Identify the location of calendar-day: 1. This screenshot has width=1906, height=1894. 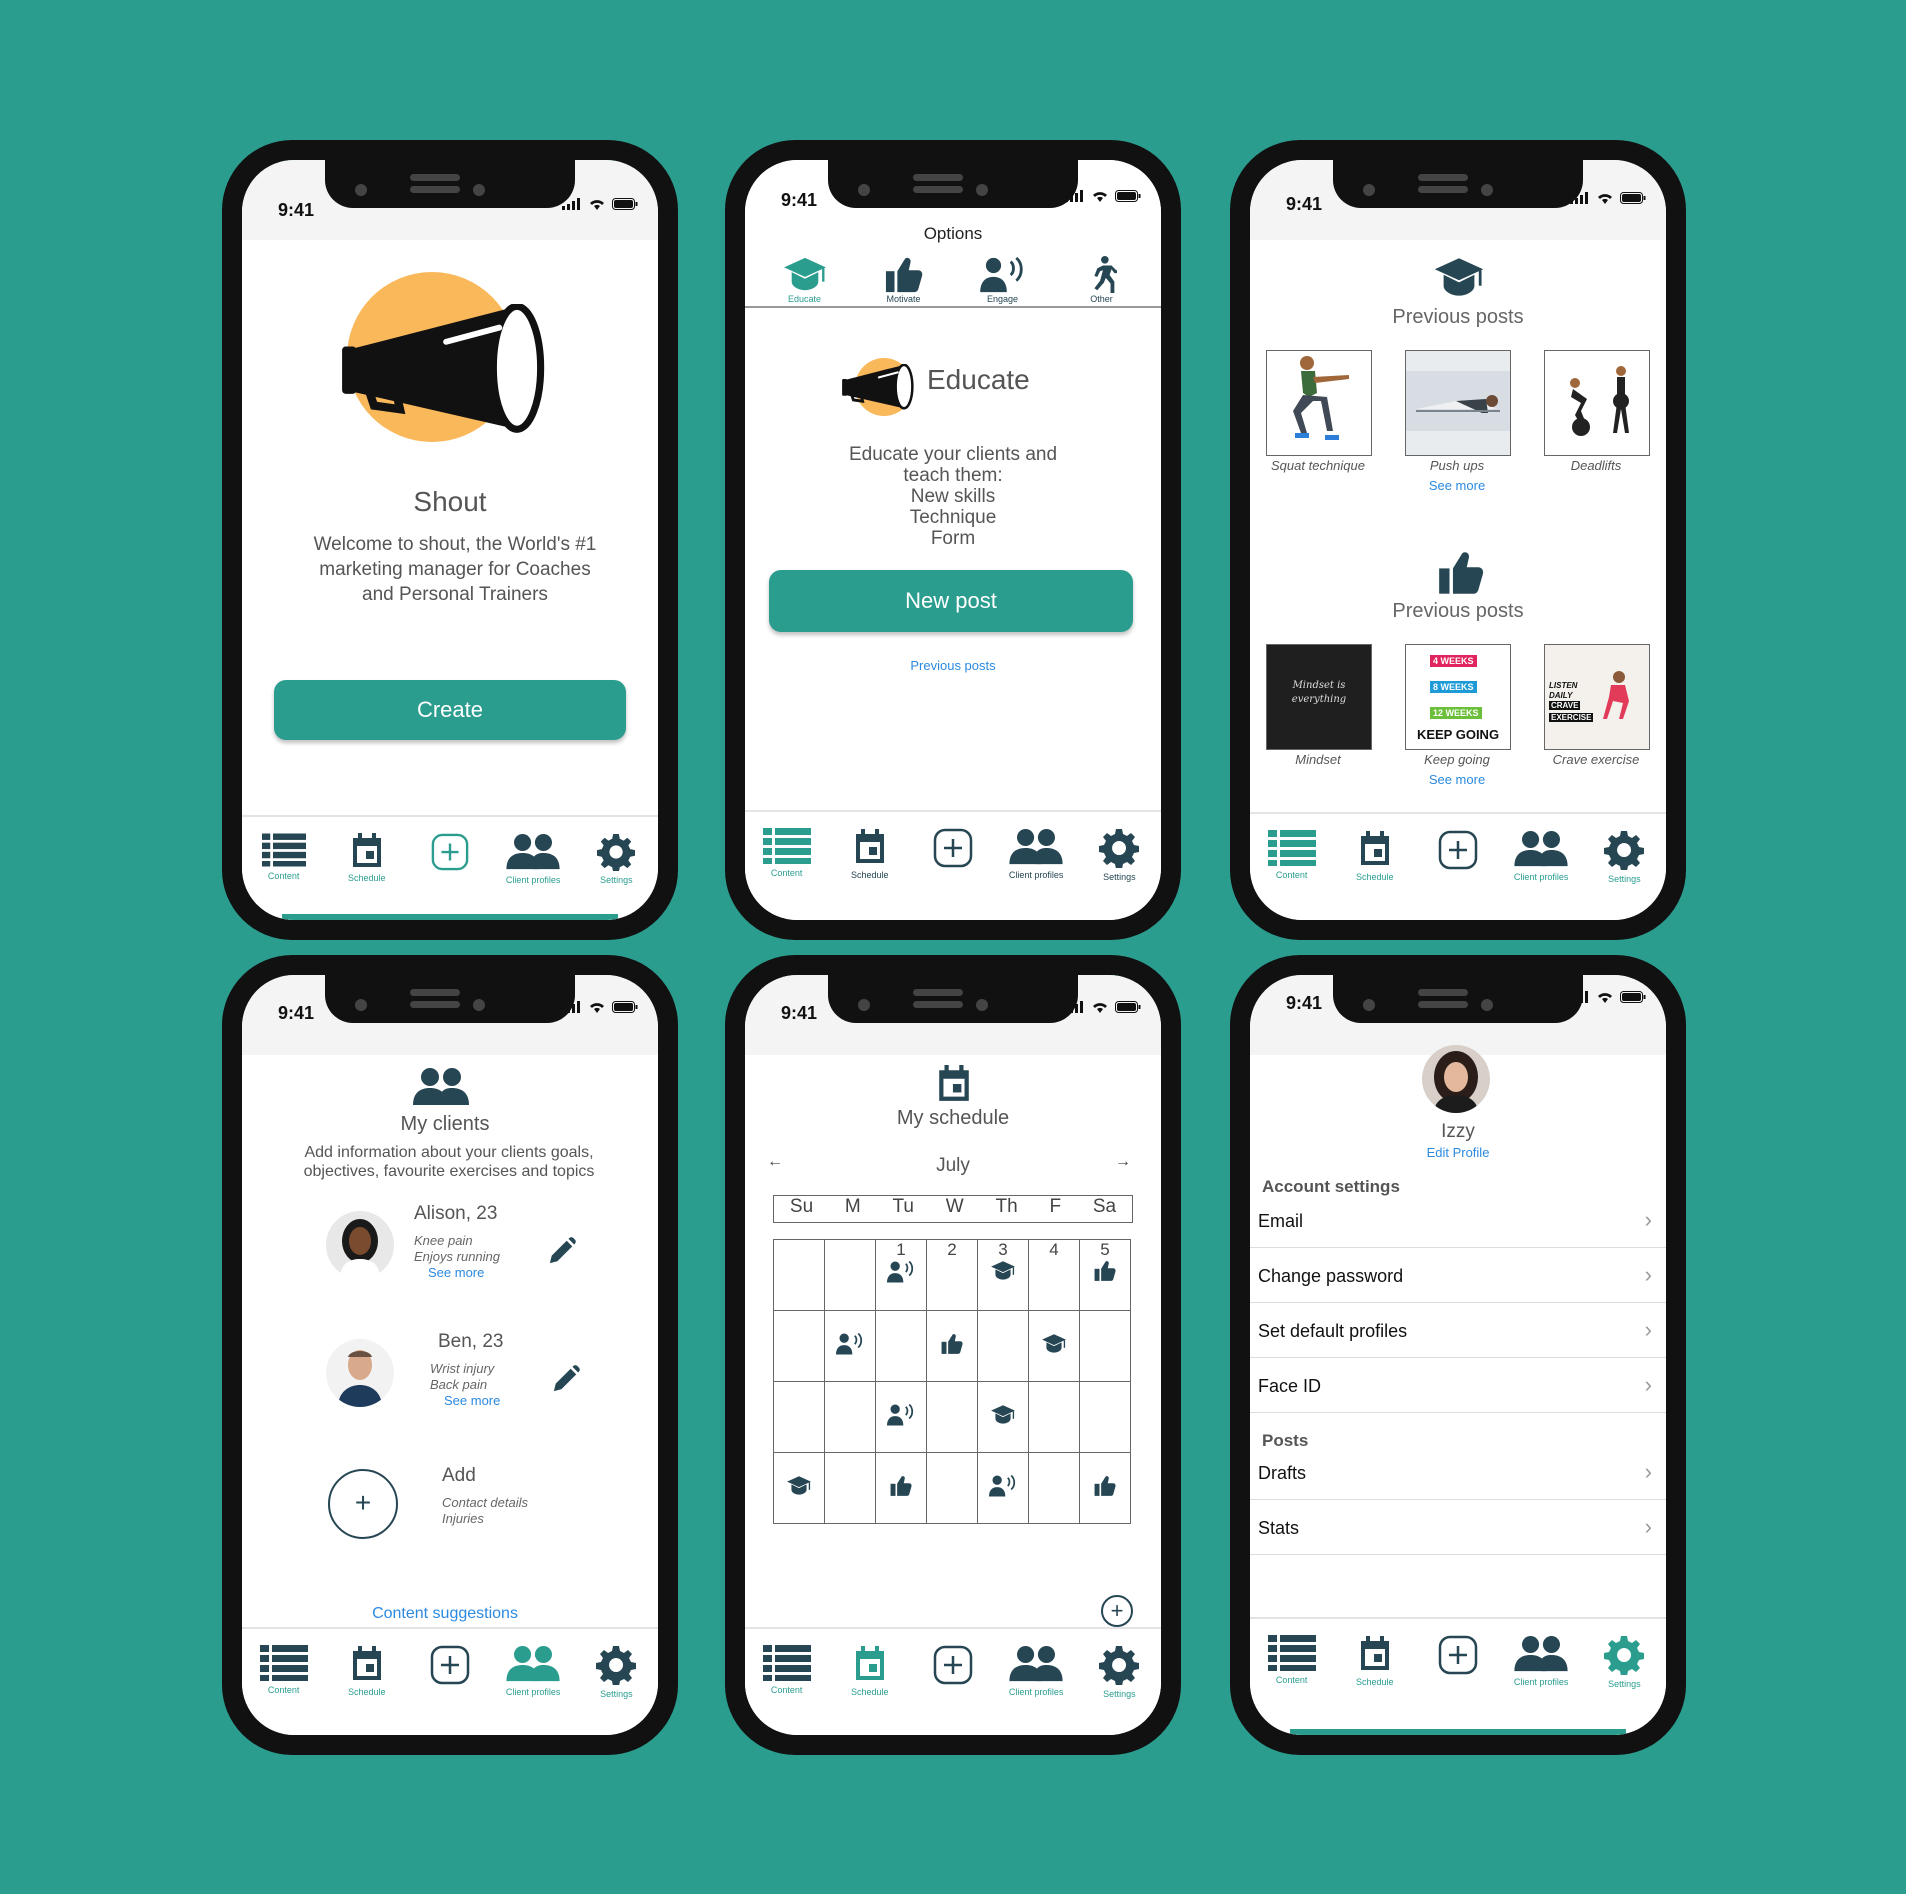
(901, 1275).